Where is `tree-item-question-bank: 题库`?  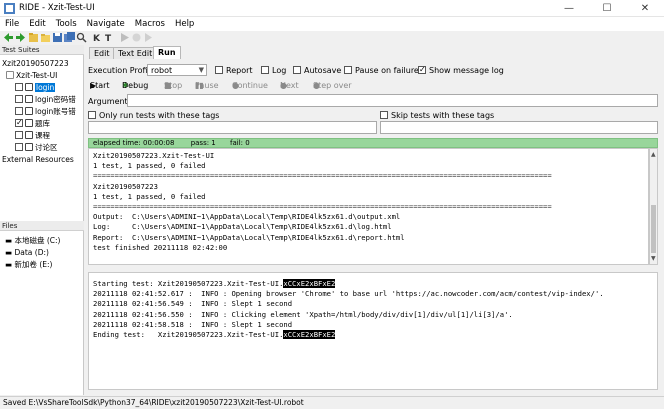
tree-item-question-bank: 题库 is located at coordinates (32, 123).